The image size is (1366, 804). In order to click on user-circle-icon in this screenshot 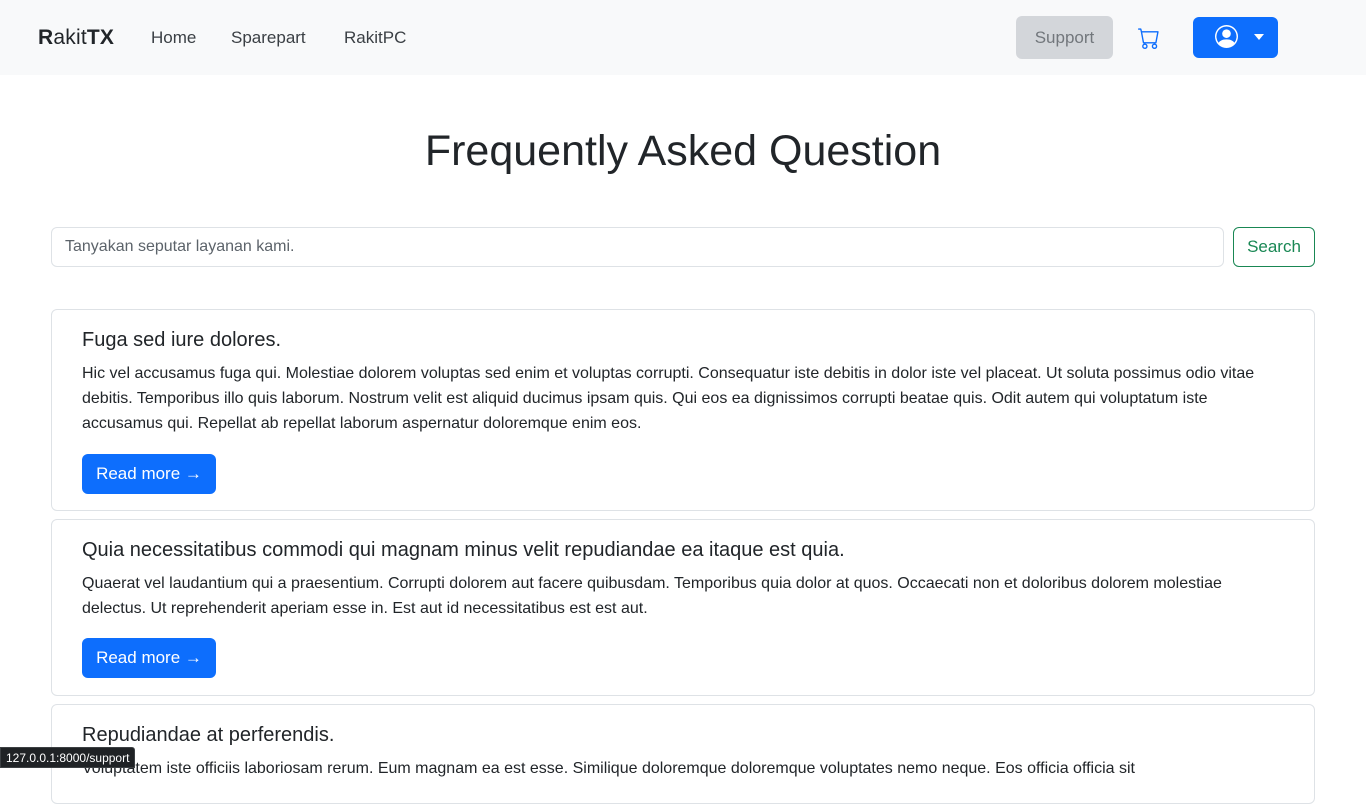, I will do `click(1226, 36)`.